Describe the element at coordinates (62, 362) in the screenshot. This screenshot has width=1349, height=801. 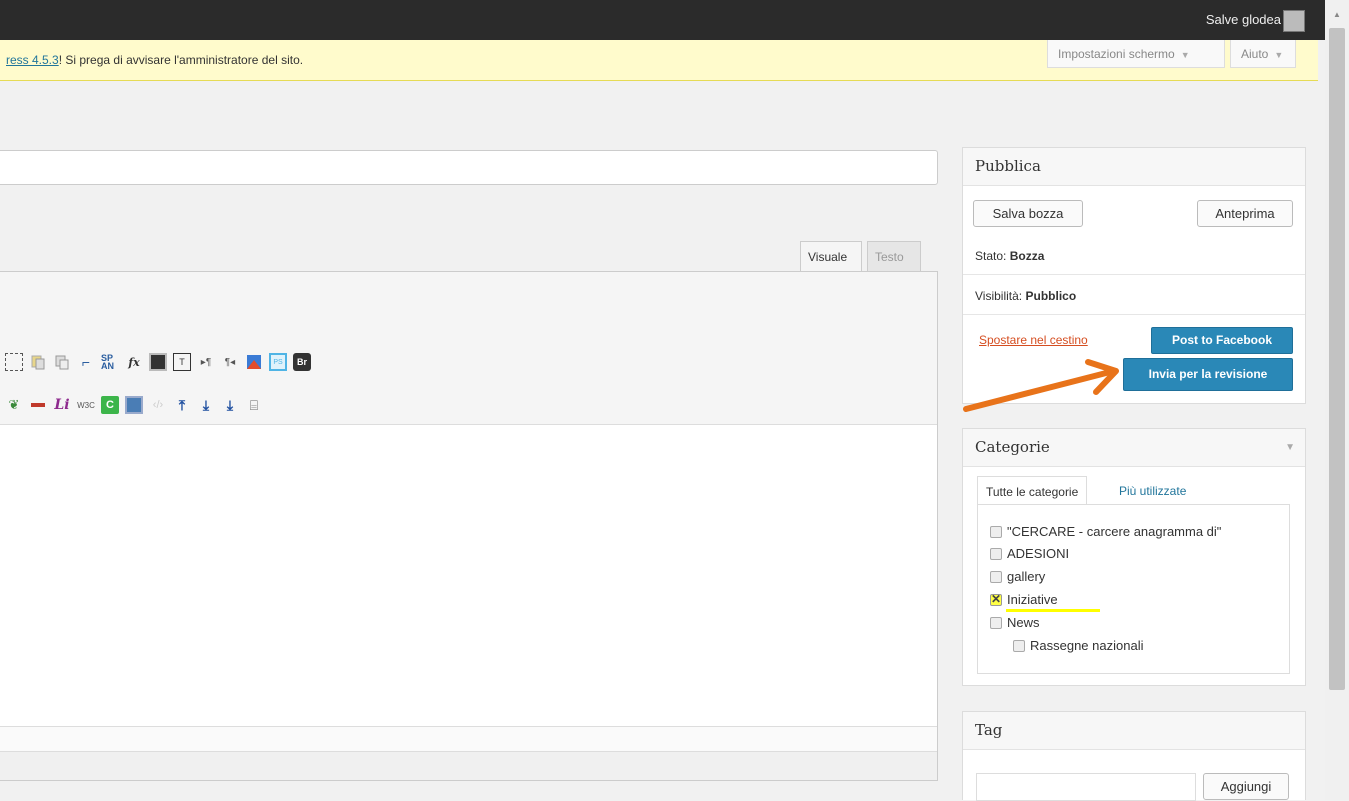
I see `copy-icon` at that location.